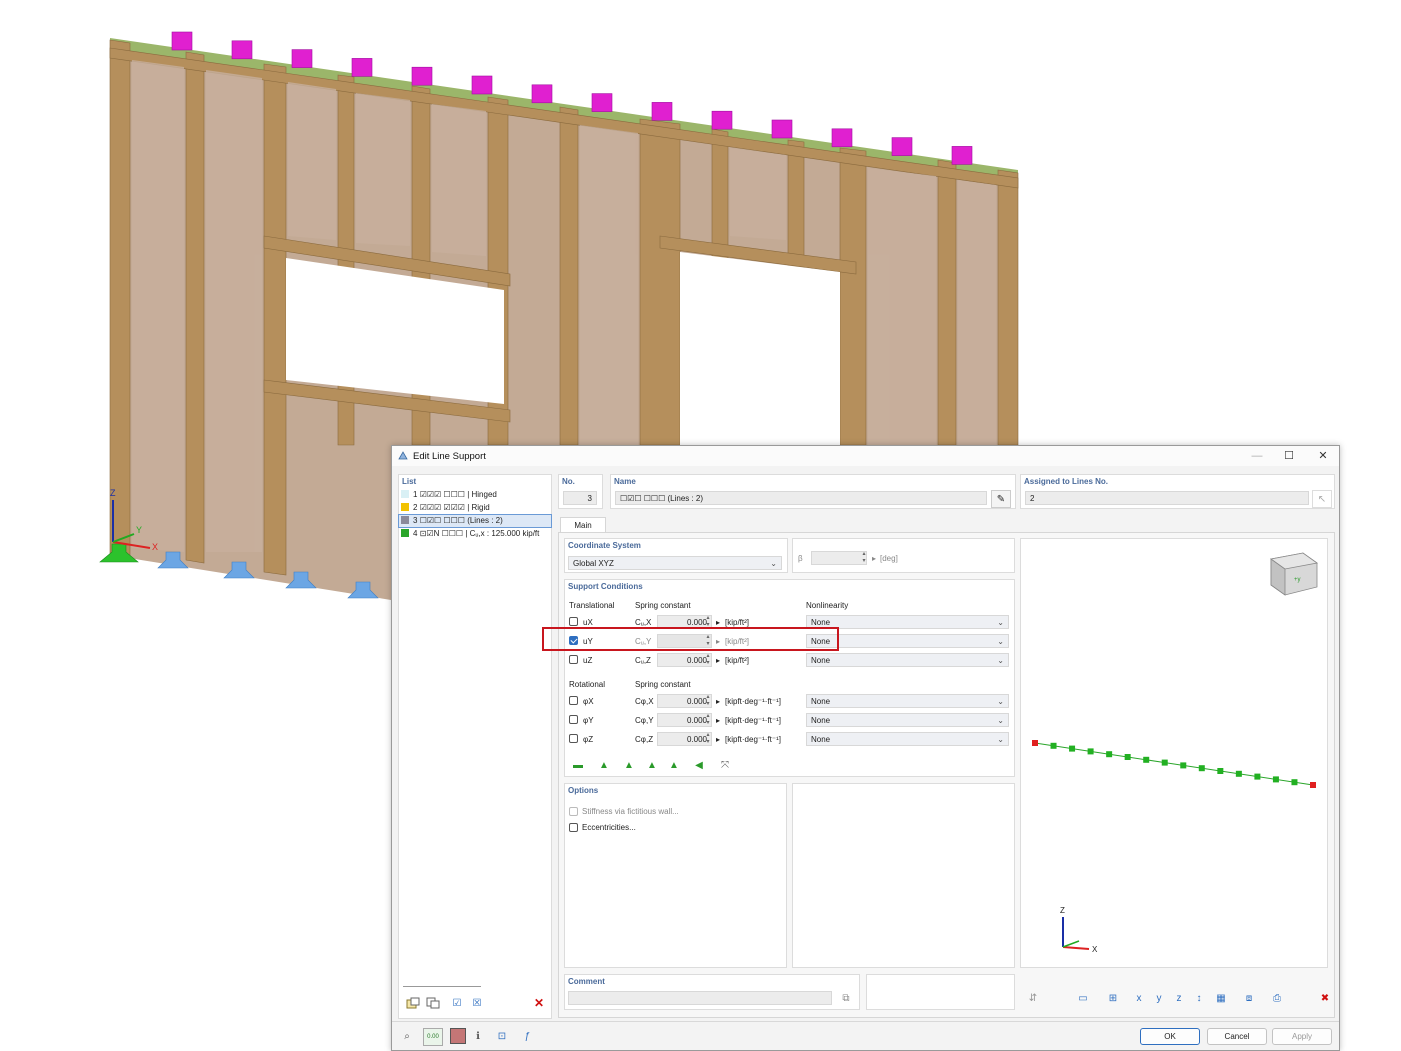 This screenshot has width=1401, height=1051. Describe the element at coordinates (527, 1036) in the screenshot. I see `function-icon: ƒ` at that location.